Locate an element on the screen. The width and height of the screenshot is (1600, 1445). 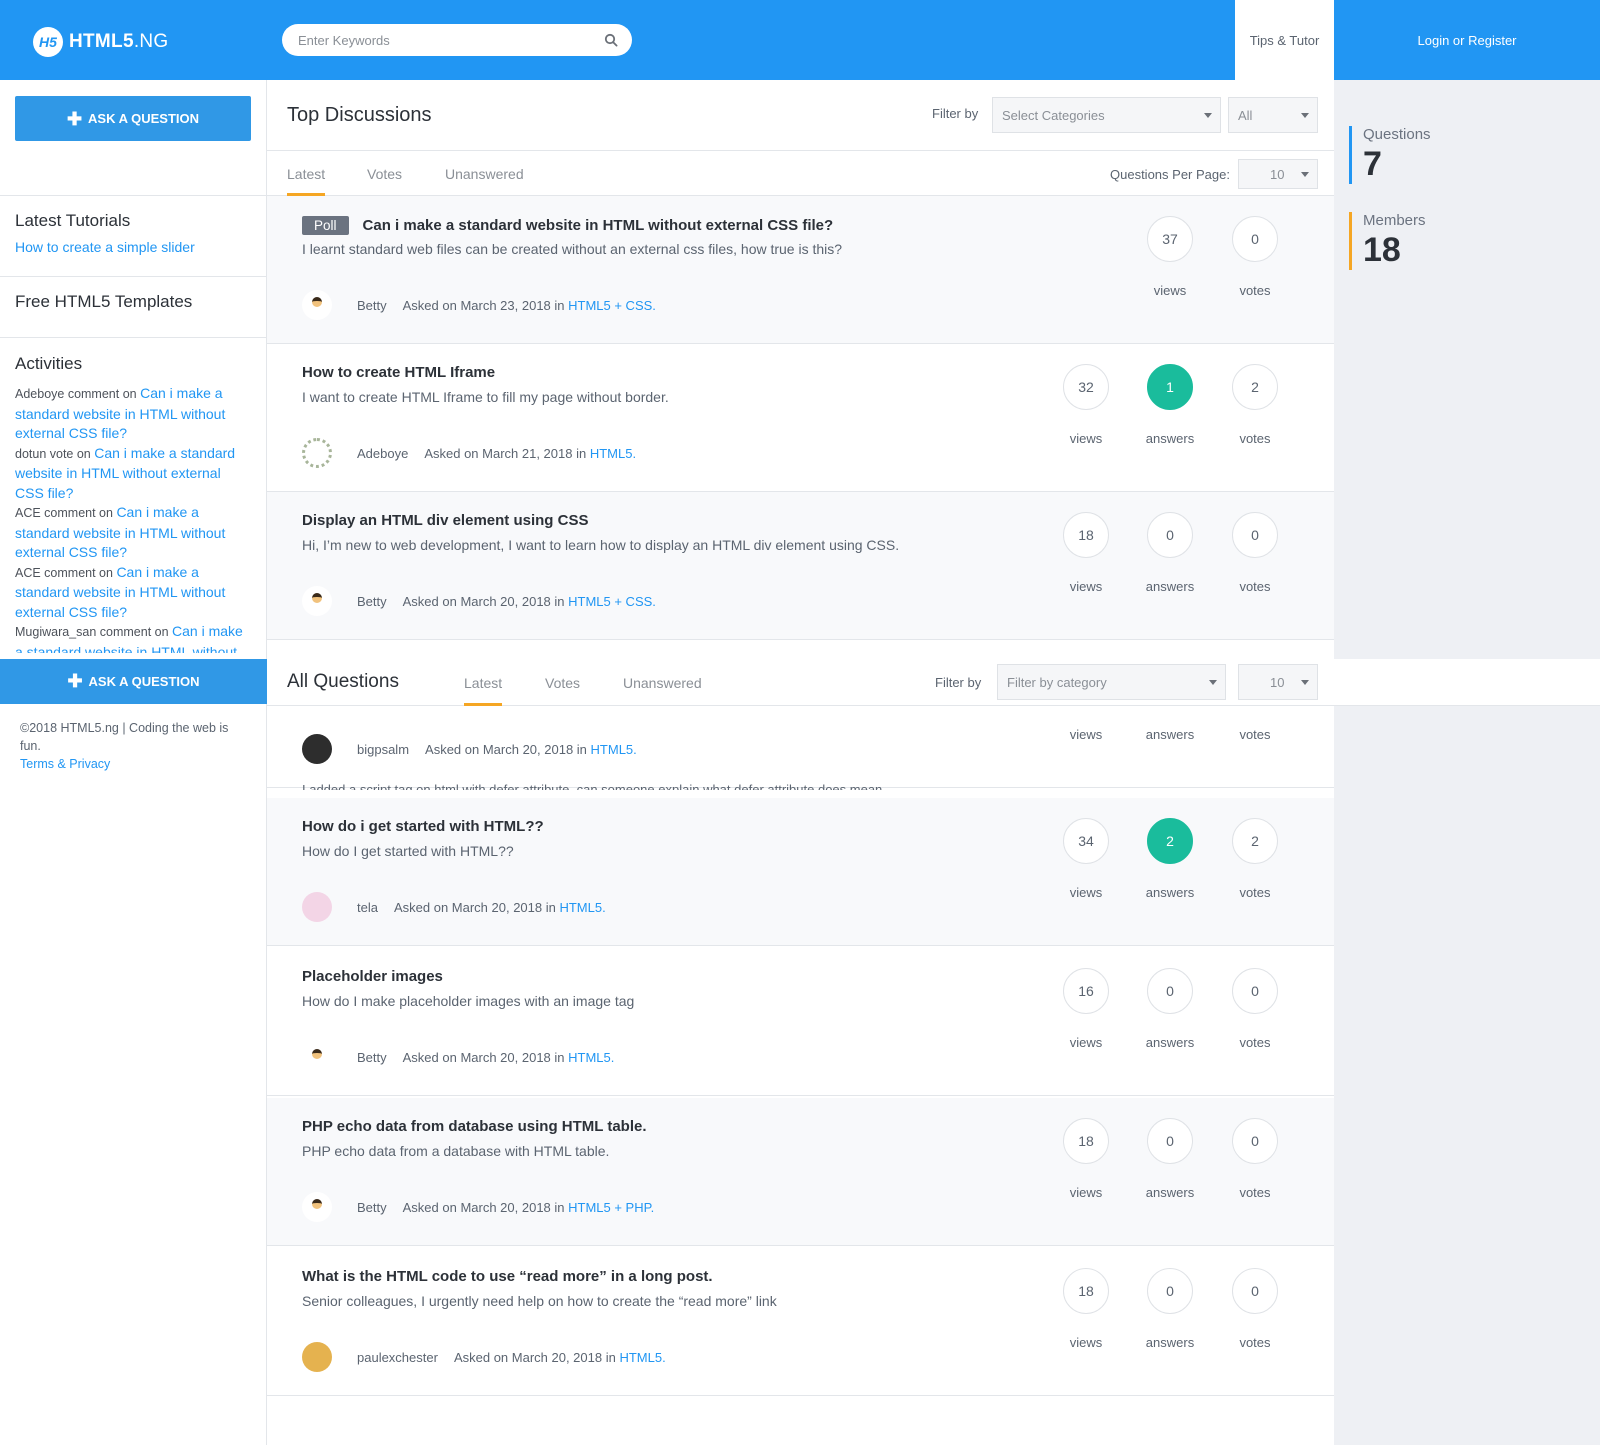
sticky-ask-question-button: ✚ ASK A QUESTION is located at coordinates (133, 681).